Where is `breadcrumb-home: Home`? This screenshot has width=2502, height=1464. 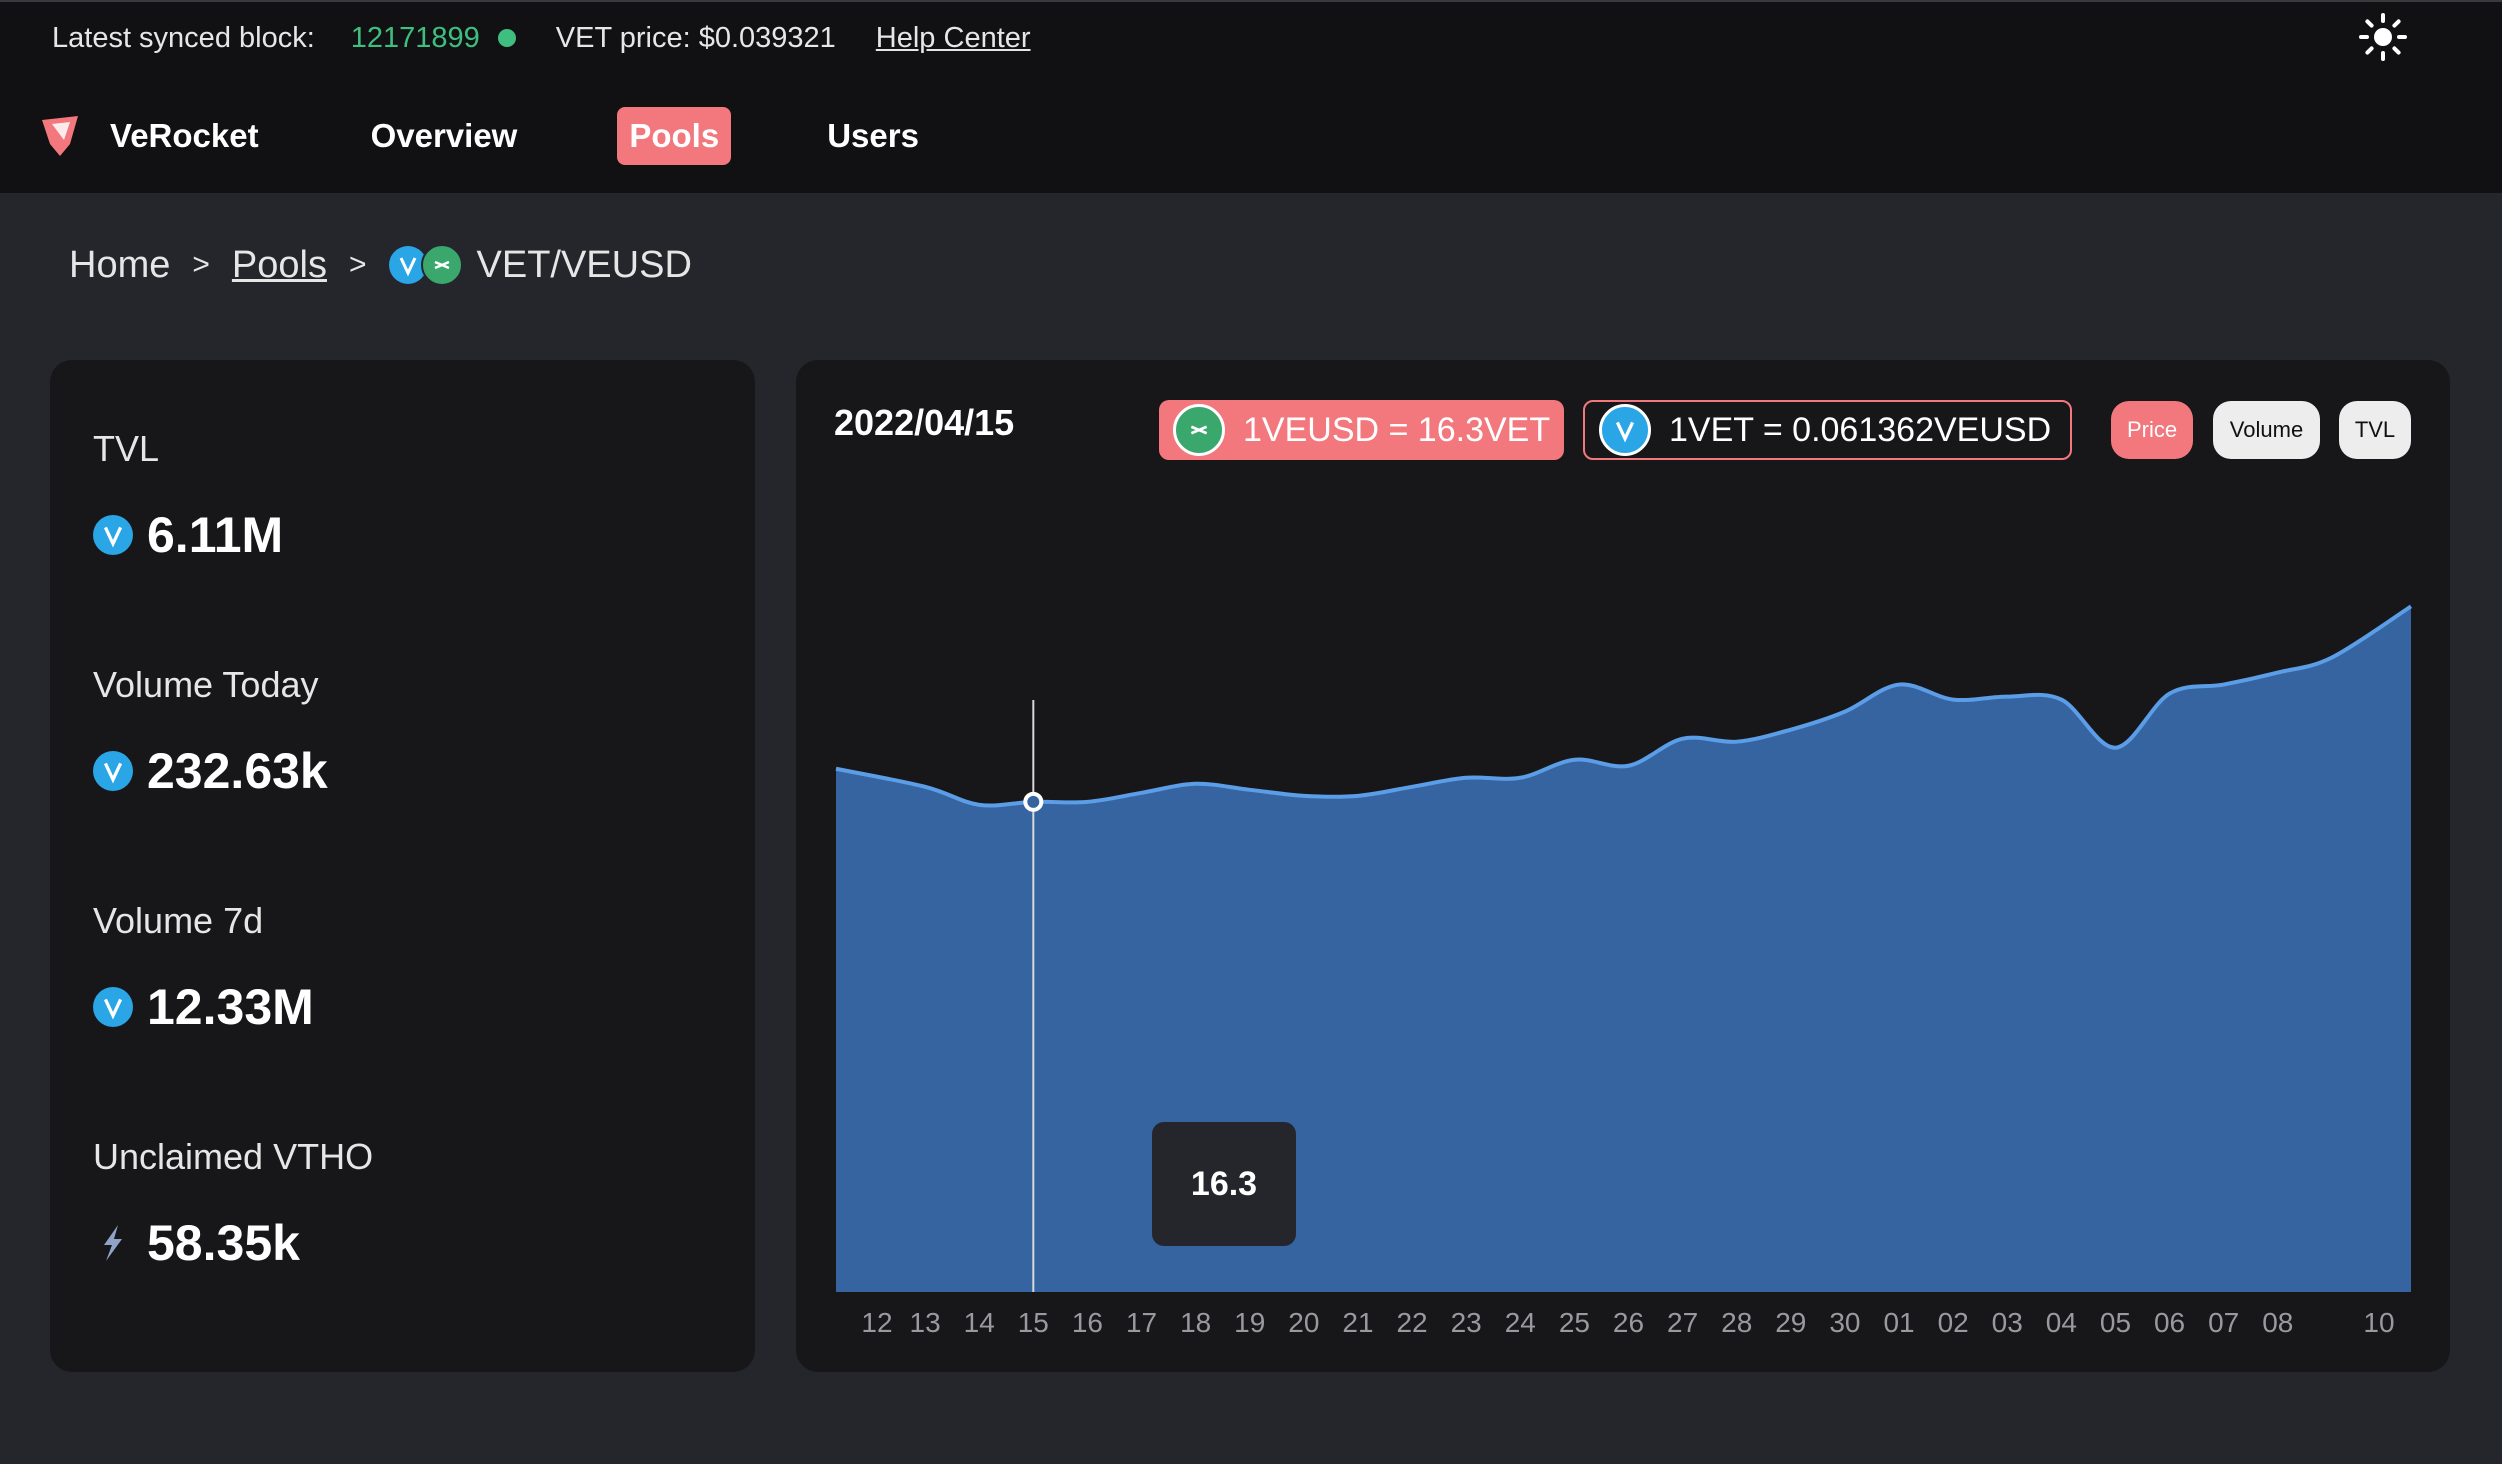
breadcrumb-home: Home is located at coordinates (119, 265).